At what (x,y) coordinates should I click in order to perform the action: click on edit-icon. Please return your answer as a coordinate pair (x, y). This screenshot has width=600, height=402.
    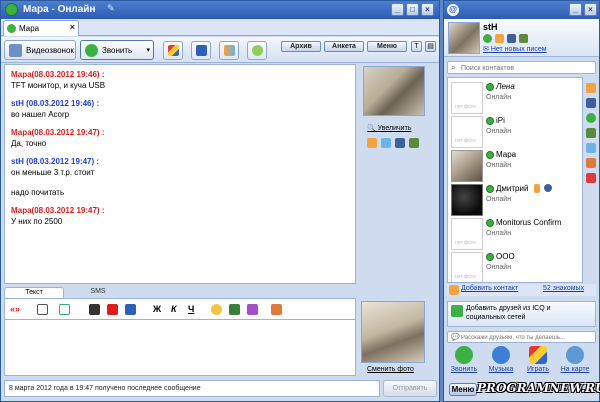
    Looking at the image, I should click on (591, 148).